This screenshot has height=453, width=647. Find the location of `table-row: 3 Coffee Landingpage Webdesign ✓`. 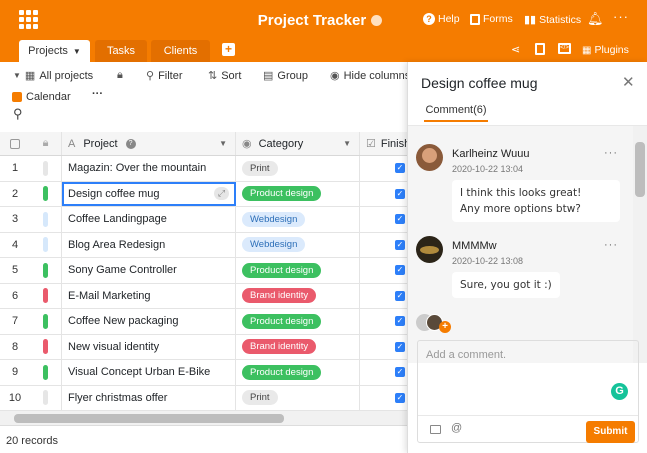

table-row: 3 Coffee Landingpage Webdesign ✓ is located at coordinates (203, 220).